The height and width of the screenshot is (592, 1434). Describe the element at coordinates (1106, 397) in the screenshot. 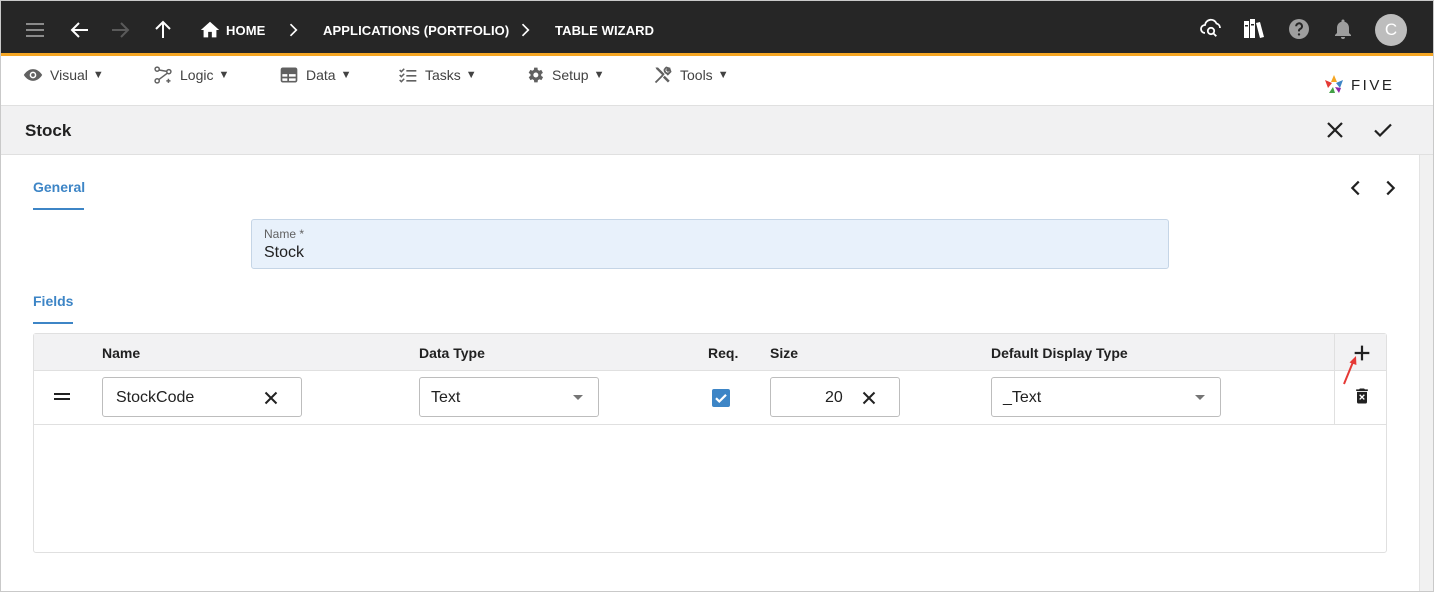

I see `display-type-select: _Text` at that location.